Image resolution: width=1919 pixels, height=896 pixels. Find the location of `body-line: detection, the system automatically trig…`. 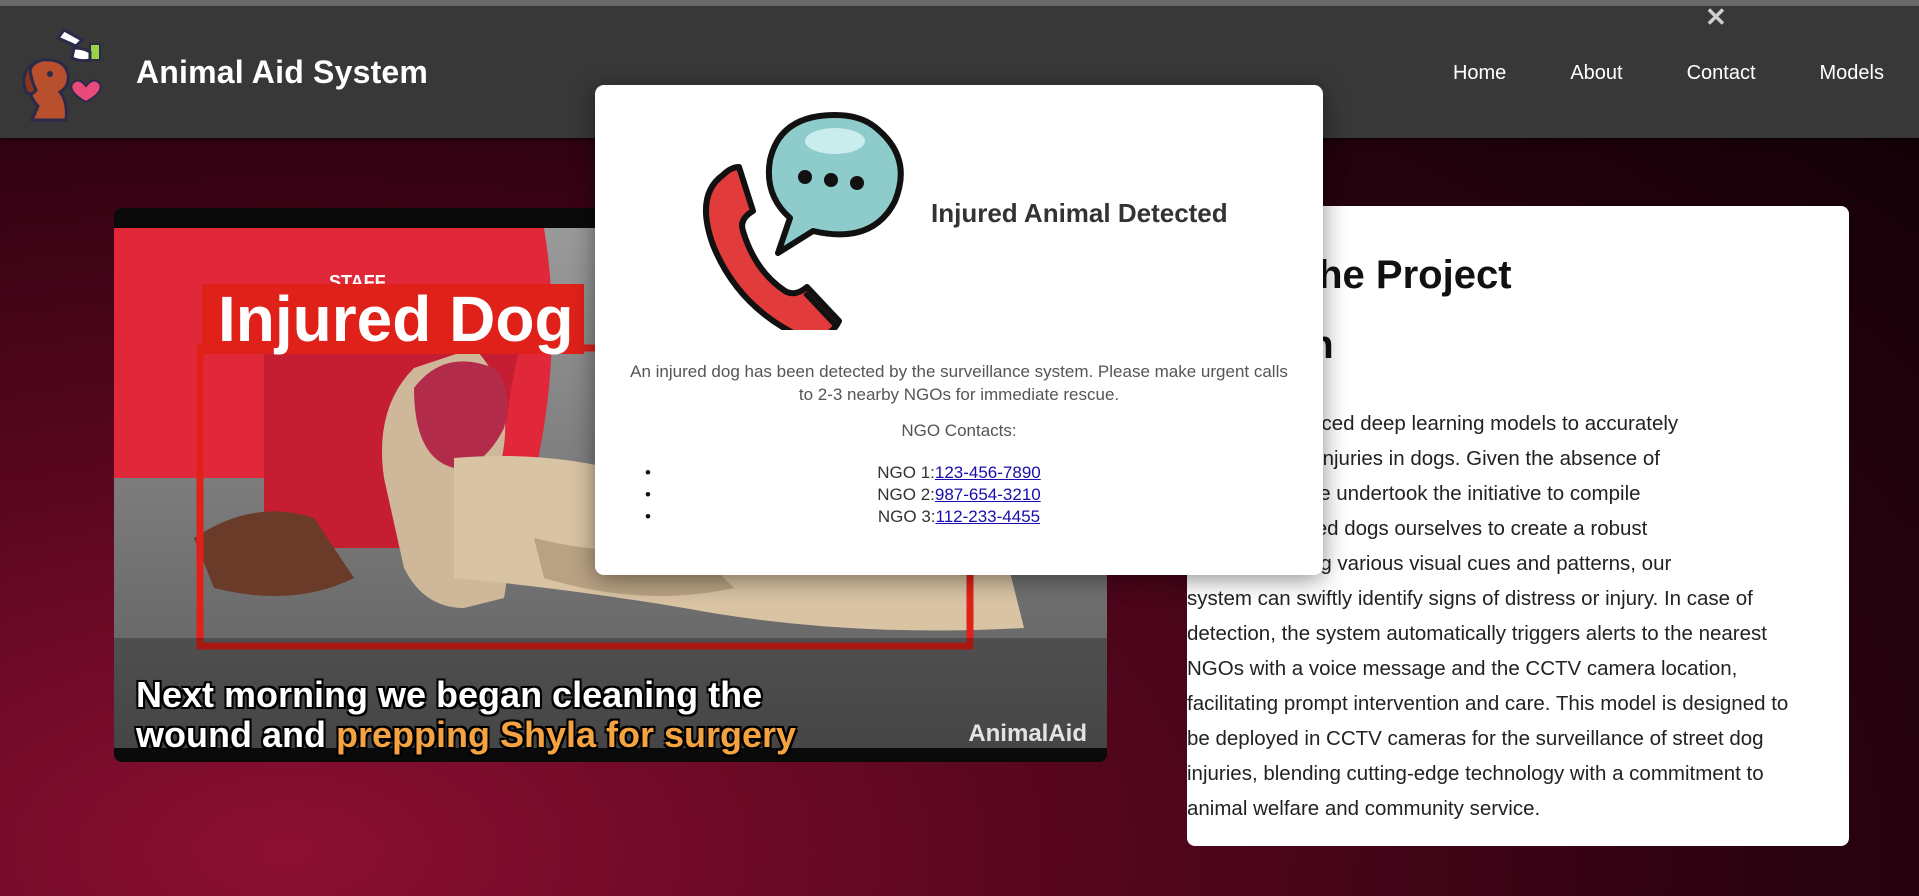

body-line: detection, the system automatically trig… is located at coordinates (1477, 633).